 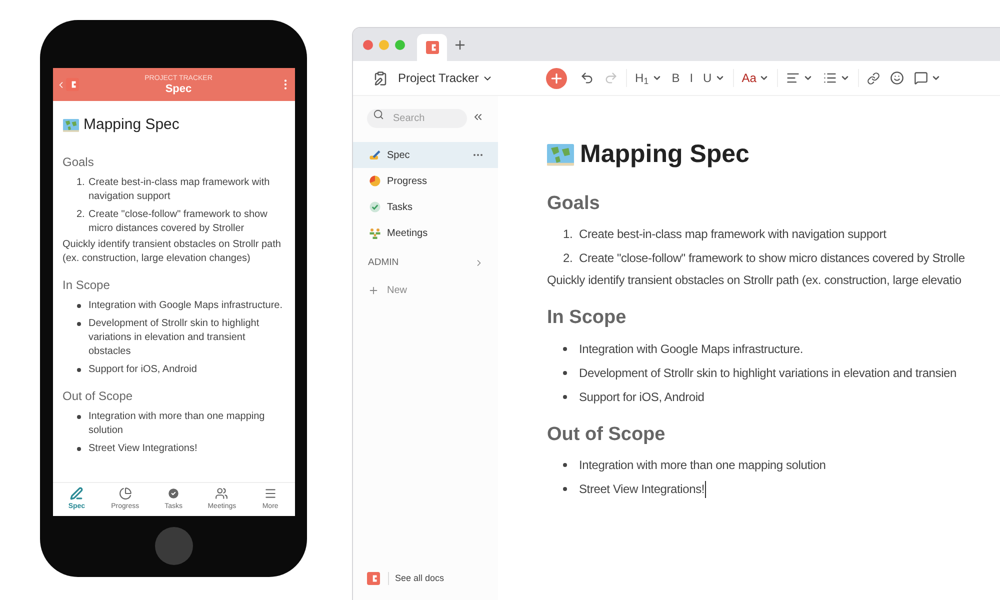 What do you see at coordinates (425, 207) in the screenshot?
I see `sidebar-item: Tasks` at bounding box center [425, 207].